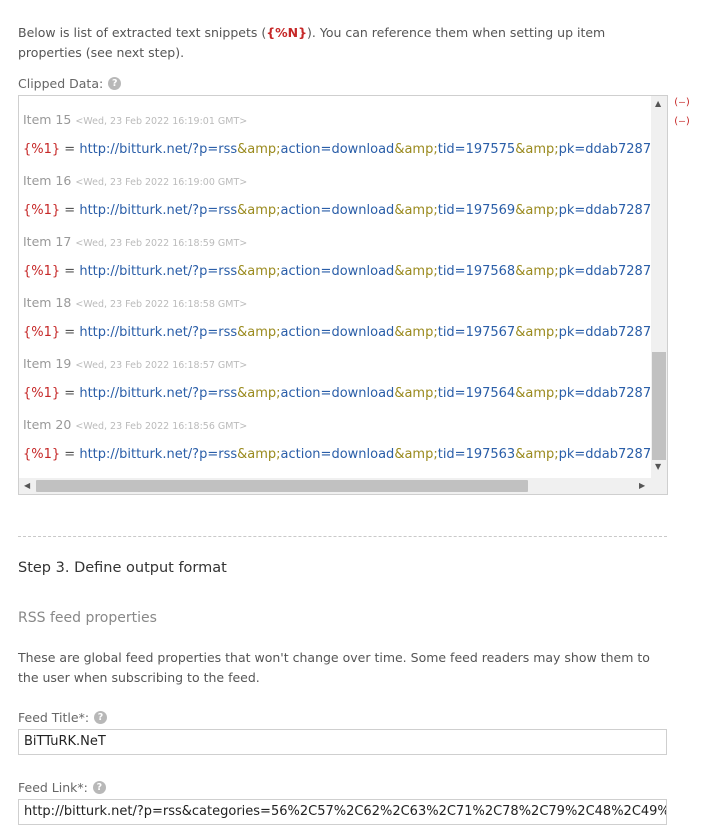  Describe the element at coordinates (287, 32) in the screenshot. I see `token-placeholder: {%N}` at that location.